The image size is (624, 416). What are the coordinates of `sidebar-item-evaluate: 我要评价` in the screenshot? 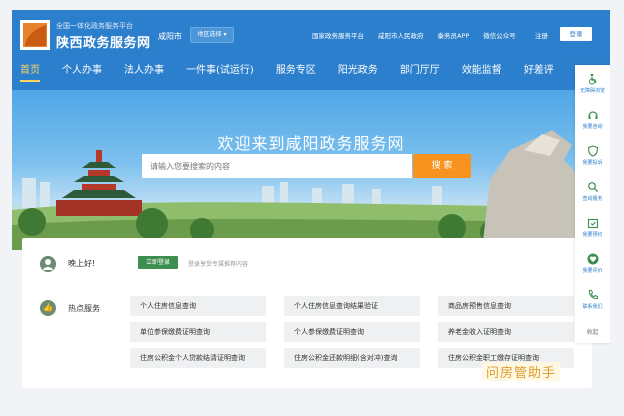 It's located at (592, 263).